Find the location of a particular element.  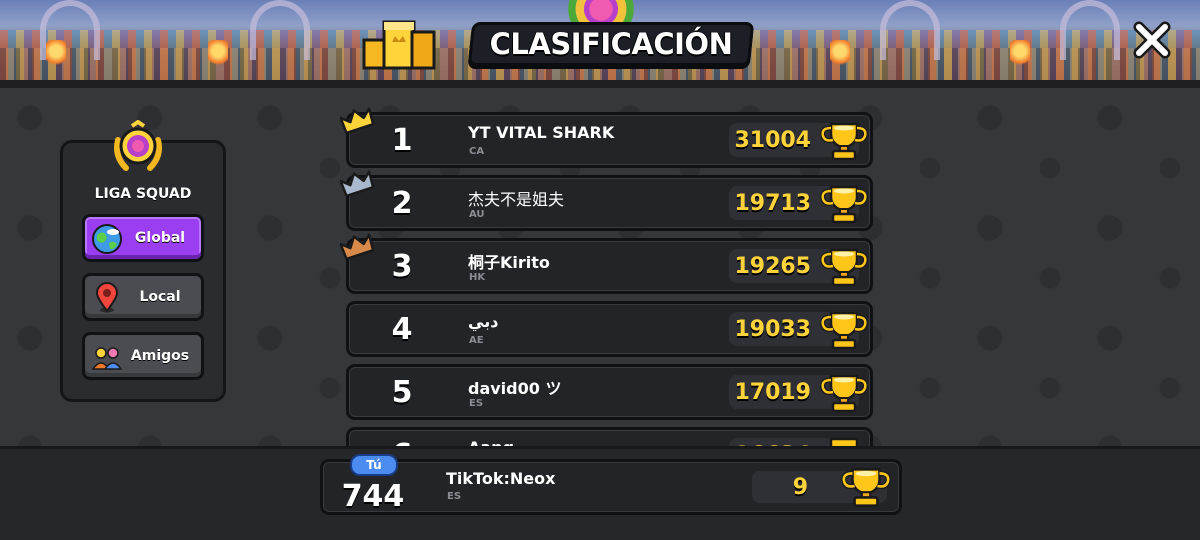

player-name: دبي is located at coordinates (483, 321).